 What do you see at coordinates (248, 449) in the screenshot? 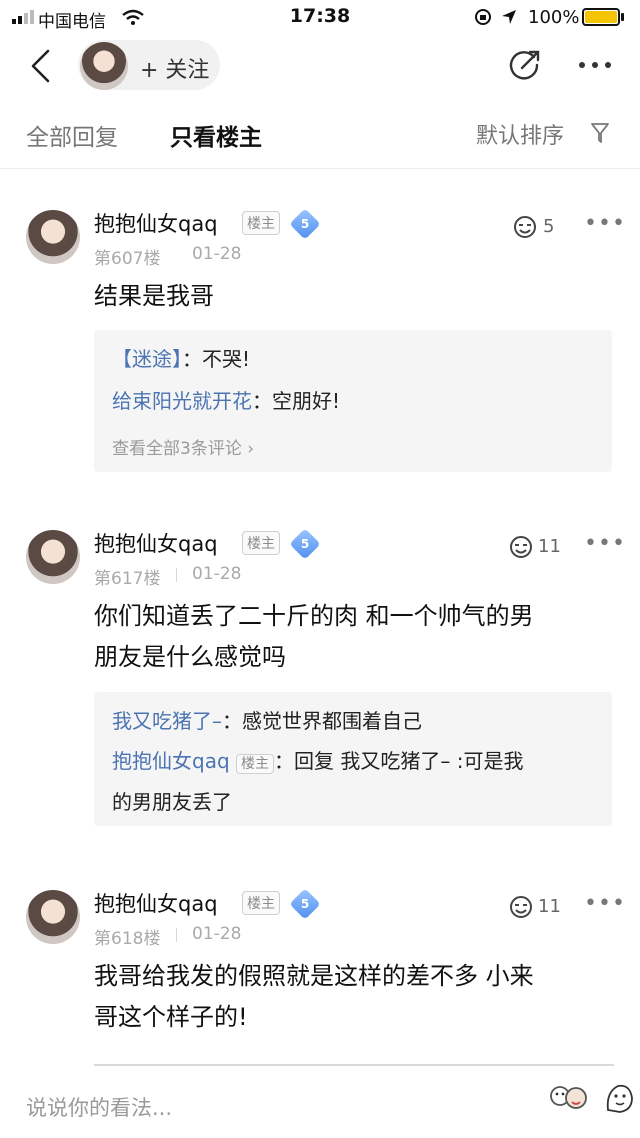
I see `chevron-right-icon: ›` at bounding box center [248, 449].